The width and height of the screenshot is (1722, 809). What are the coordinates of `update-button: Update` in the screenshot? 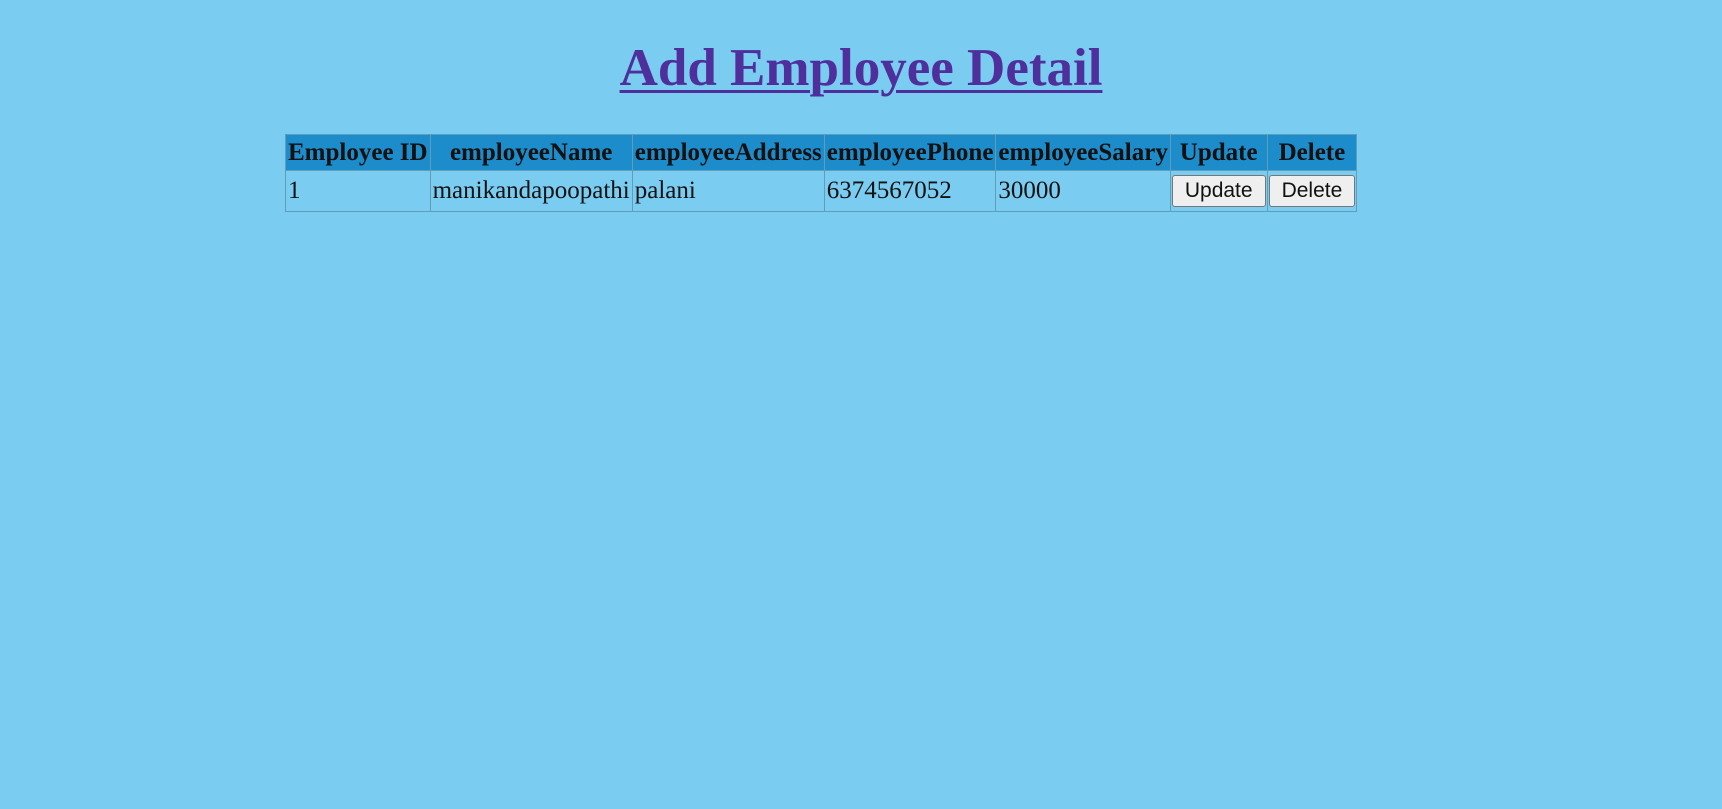 It's located at (1218, 191).